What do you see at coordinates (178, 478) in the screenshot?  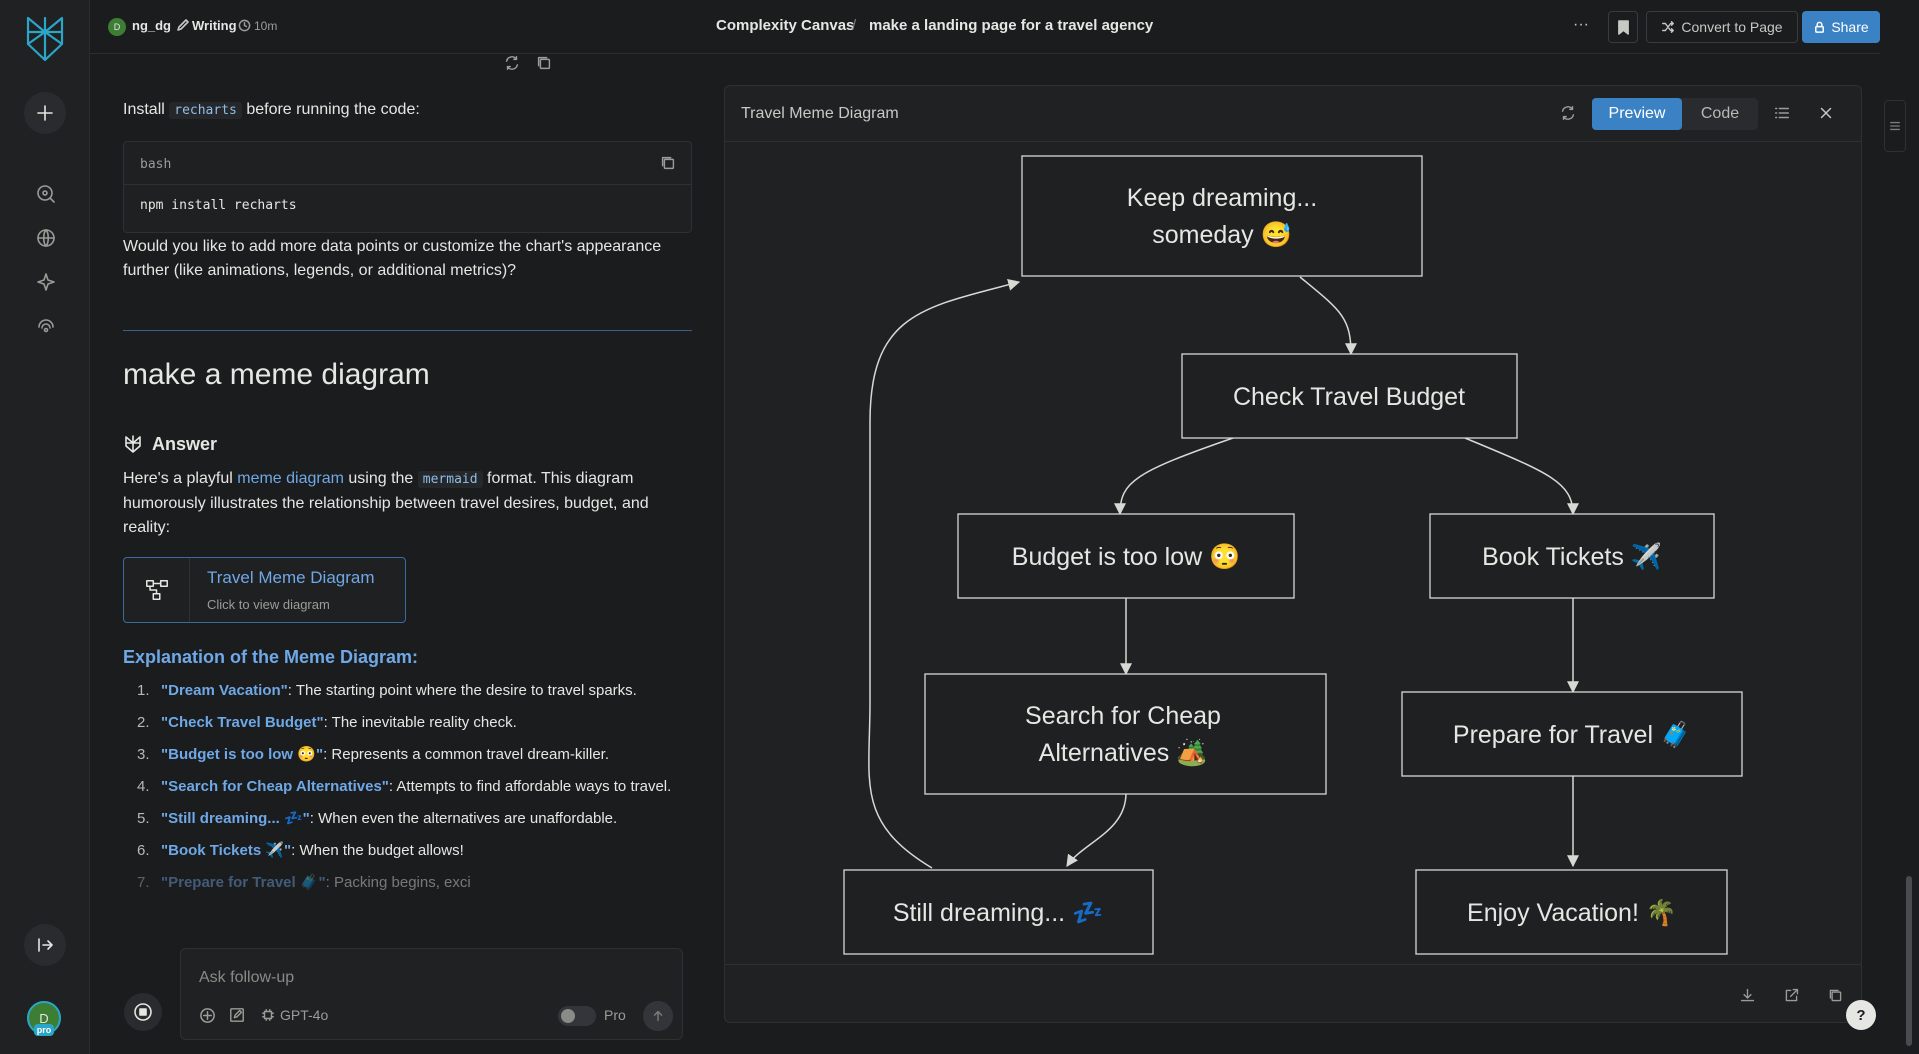 I see `intro-text-a: Here's a playful` at bounding box center [178, 478].